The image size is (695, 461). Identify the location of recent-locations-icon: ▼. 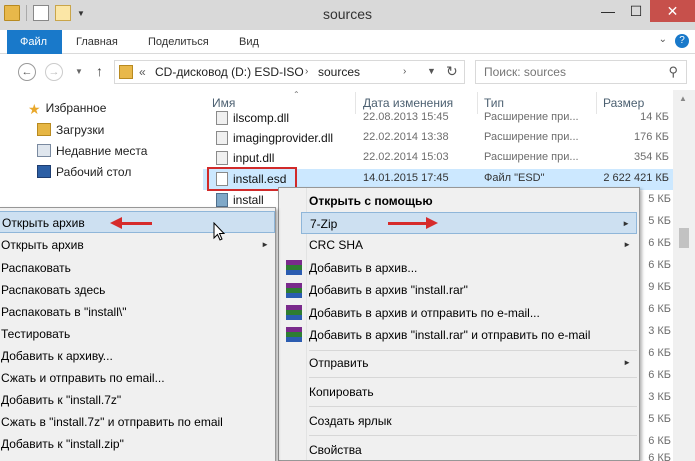
(79, 71).